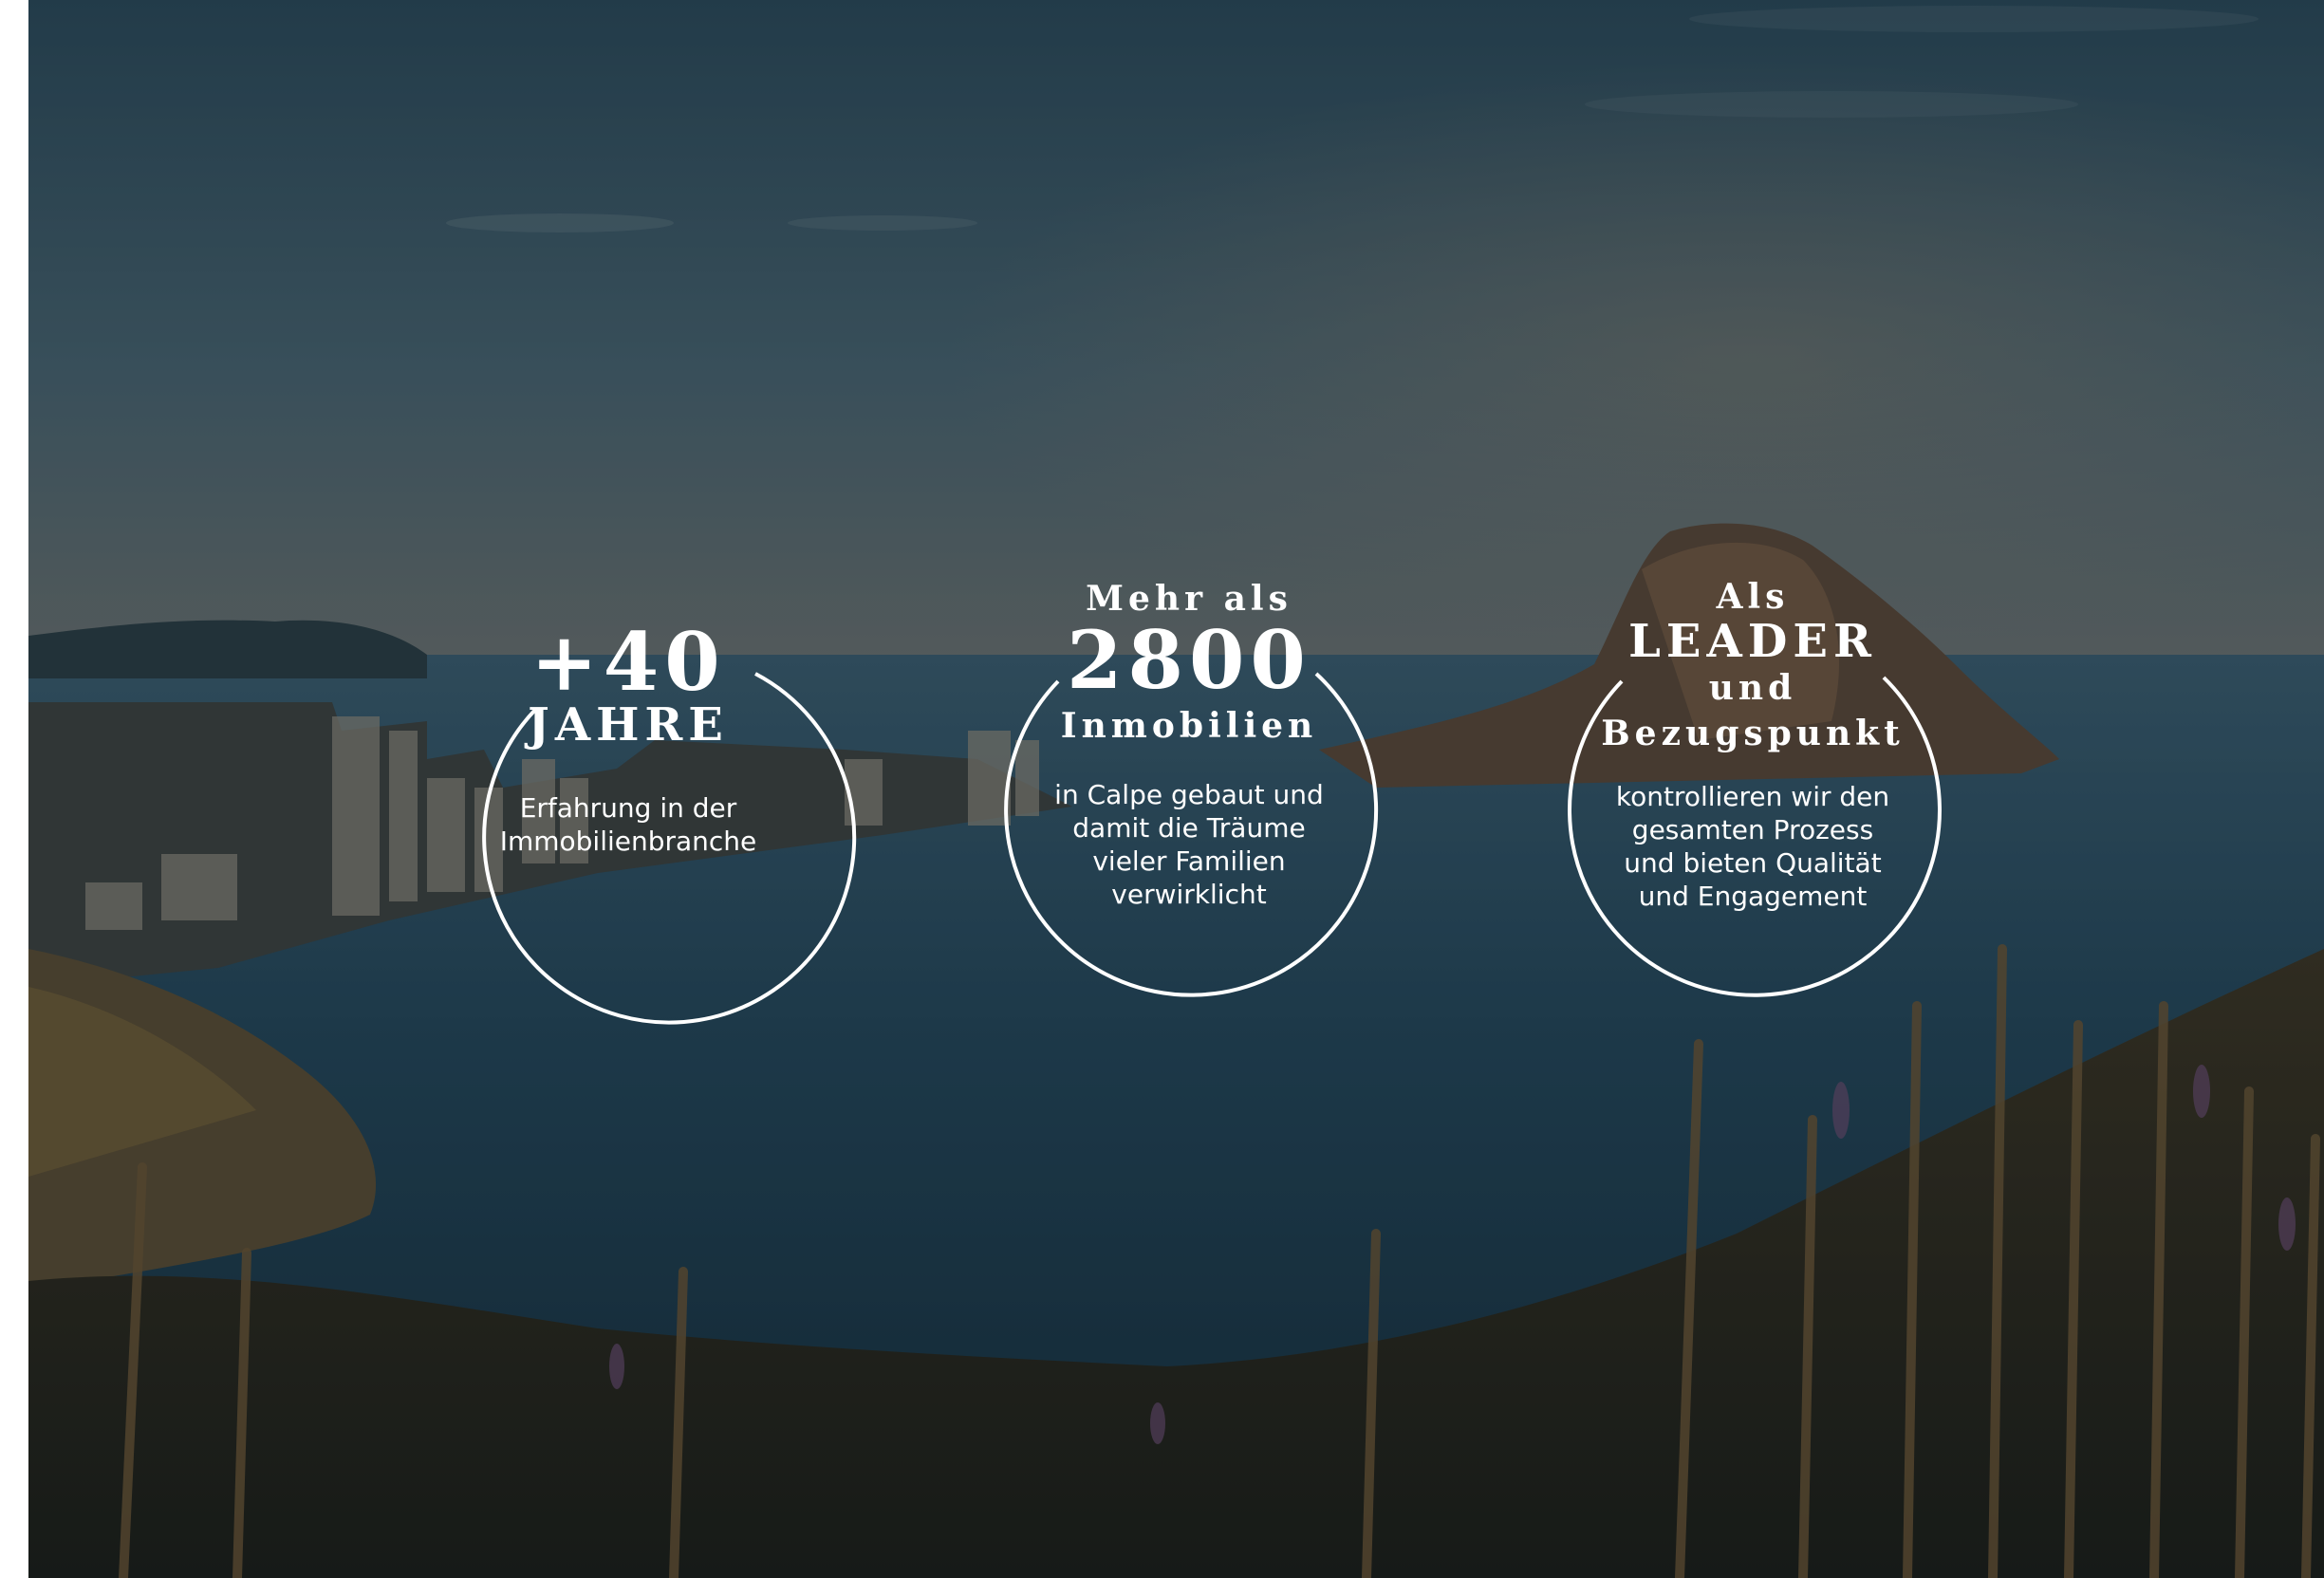  Describe the element at coordinates (1753, 688) in the screenshot. I see `stat-leader-and: und` at that location.